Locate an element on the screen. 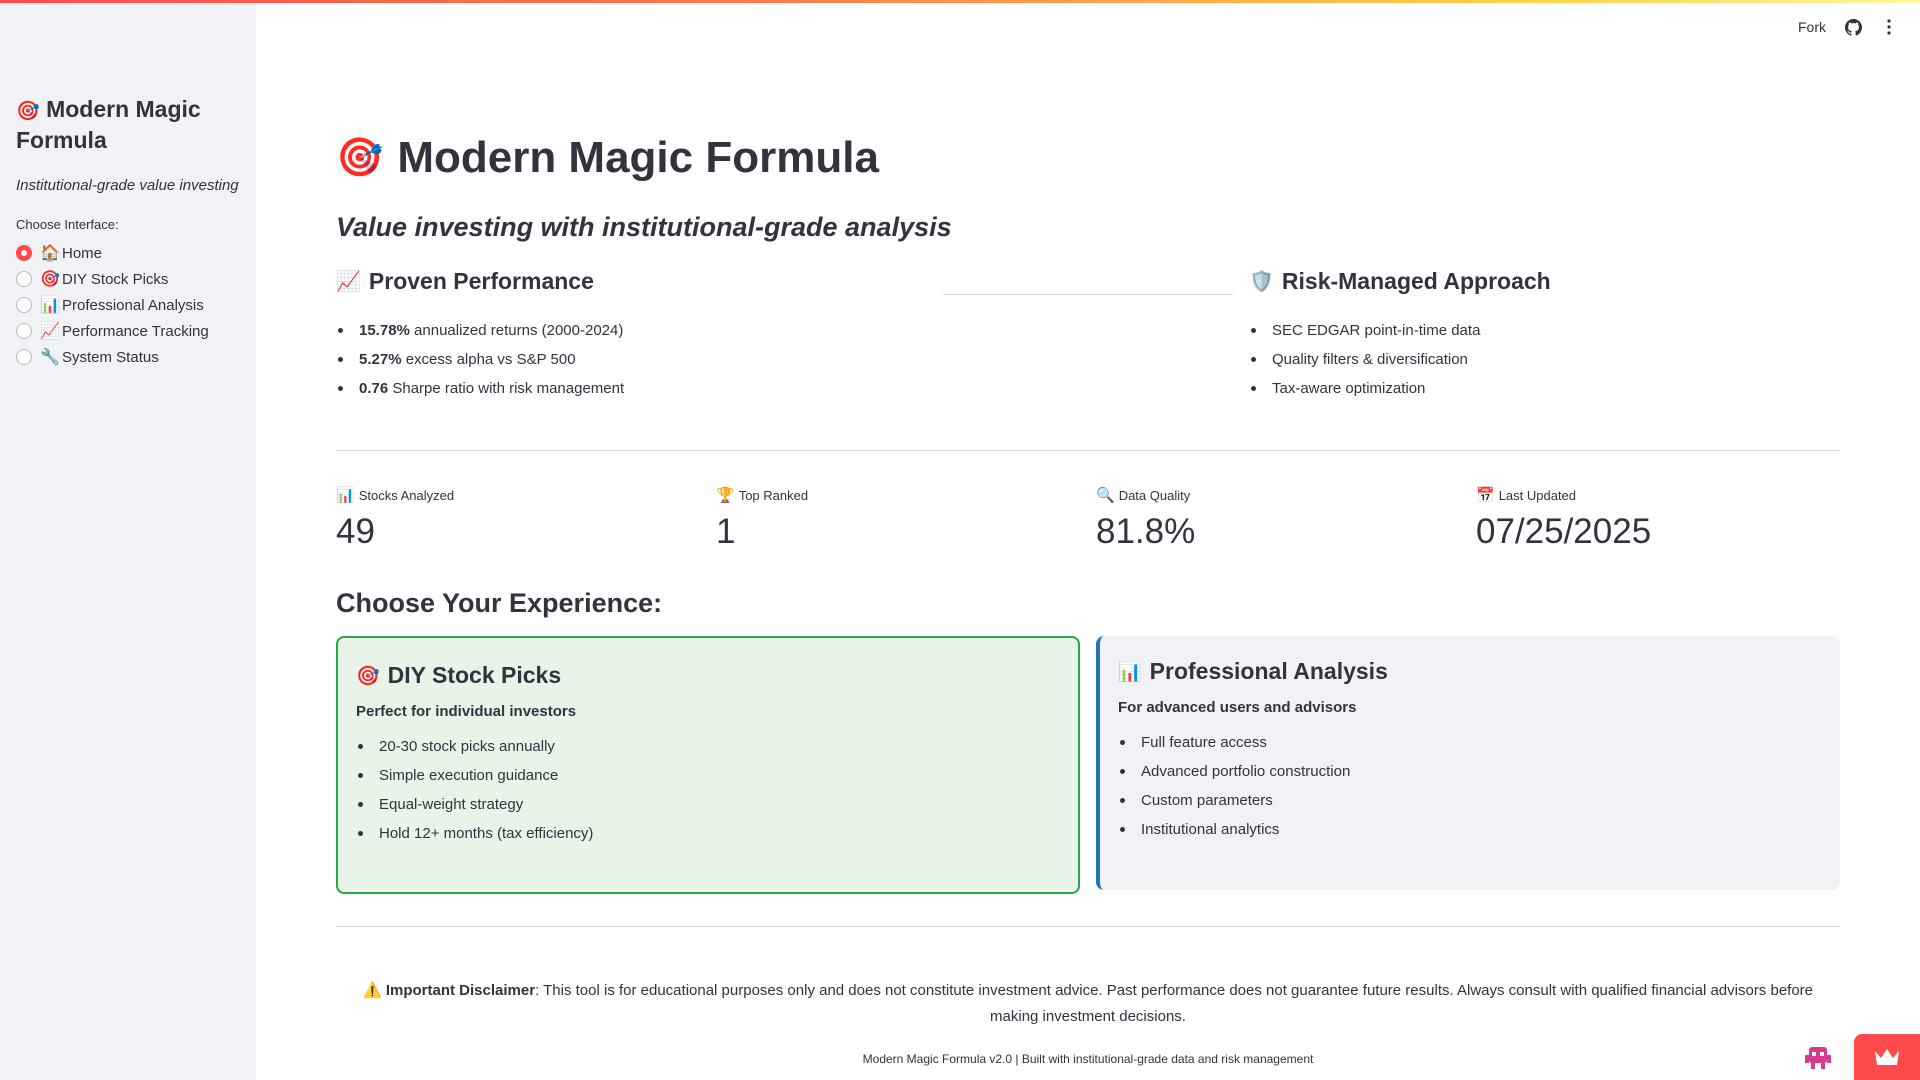 This screenshot has height=1080, width=1920. list-item: Quality filters & diversification is located at coordinates (1364, 359).